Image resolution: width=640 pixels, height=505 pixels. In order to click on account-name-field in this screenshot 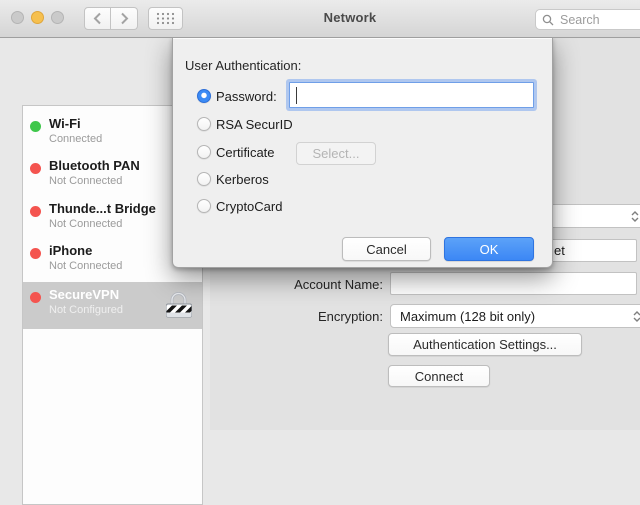, I will do `click(513, 283)`.